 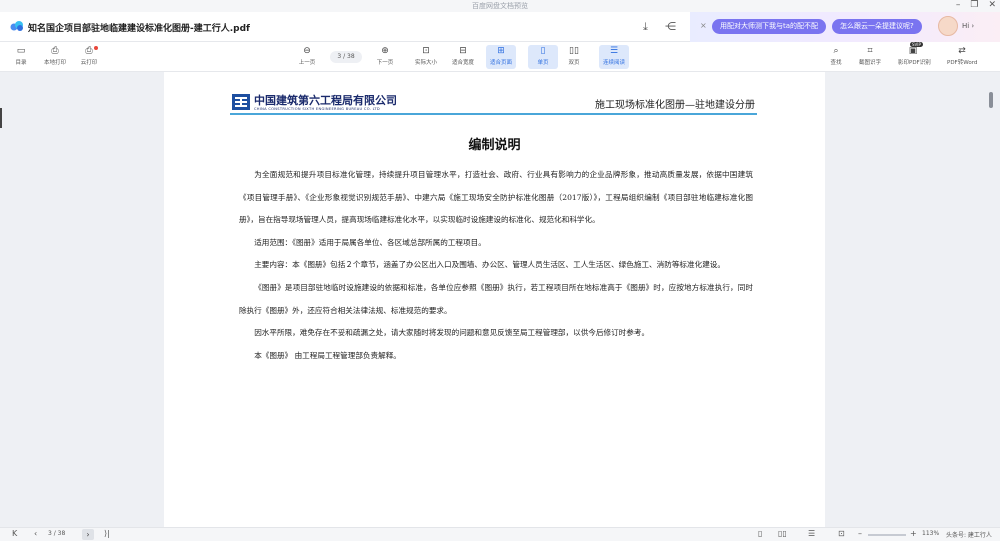 What do you see at coordinates (703, 25) in the screenshot?
I see `assistant-close-icon: ×` at bounding box center [703, 25].